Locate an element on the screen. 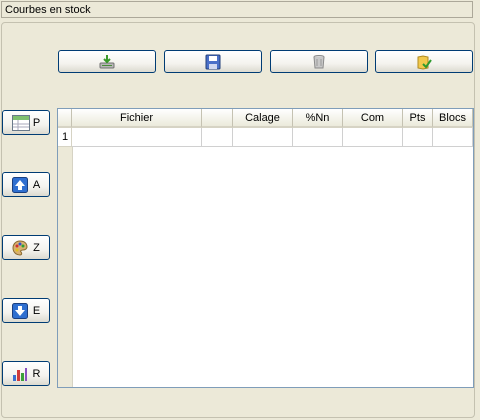  arrow-up-icon is located at coordinates (19, 184).